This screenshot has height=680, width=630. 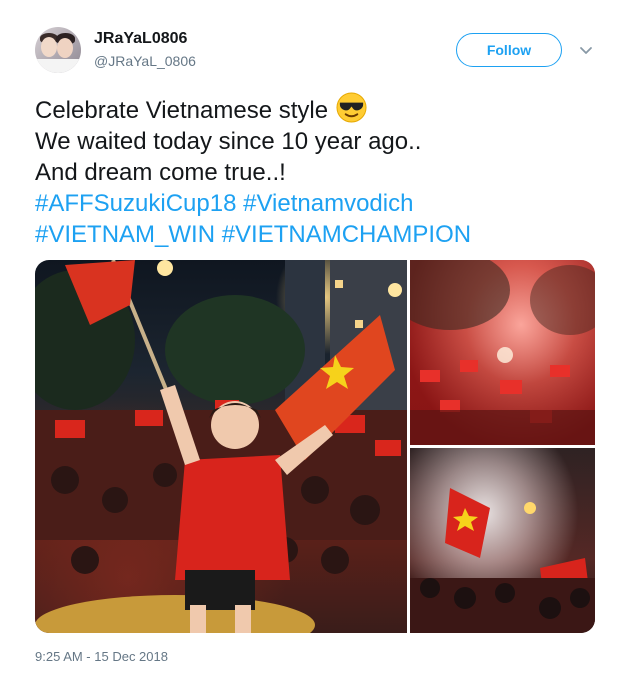 I want to click on hashtag-link: #VIETNAM_WIN, so click(x=125, y=234).